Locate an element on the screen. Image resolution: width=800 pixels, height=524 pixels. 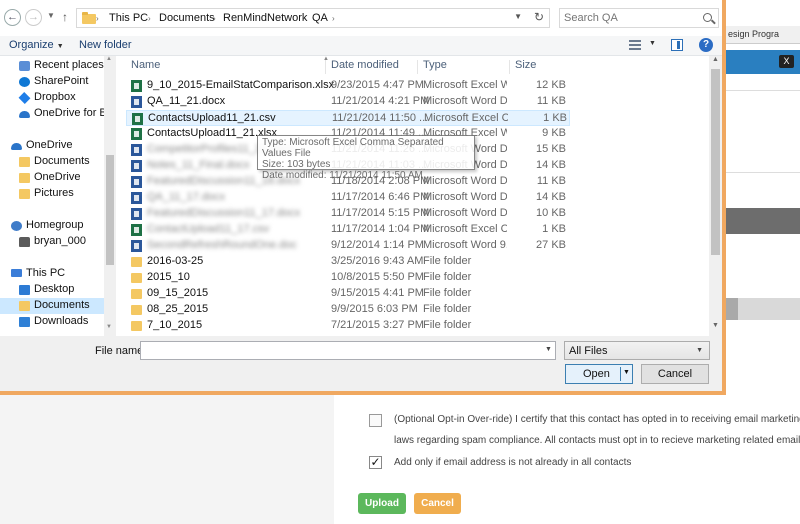
nav-item-homegroup: Homegroup is located at coordinates (52, 226).